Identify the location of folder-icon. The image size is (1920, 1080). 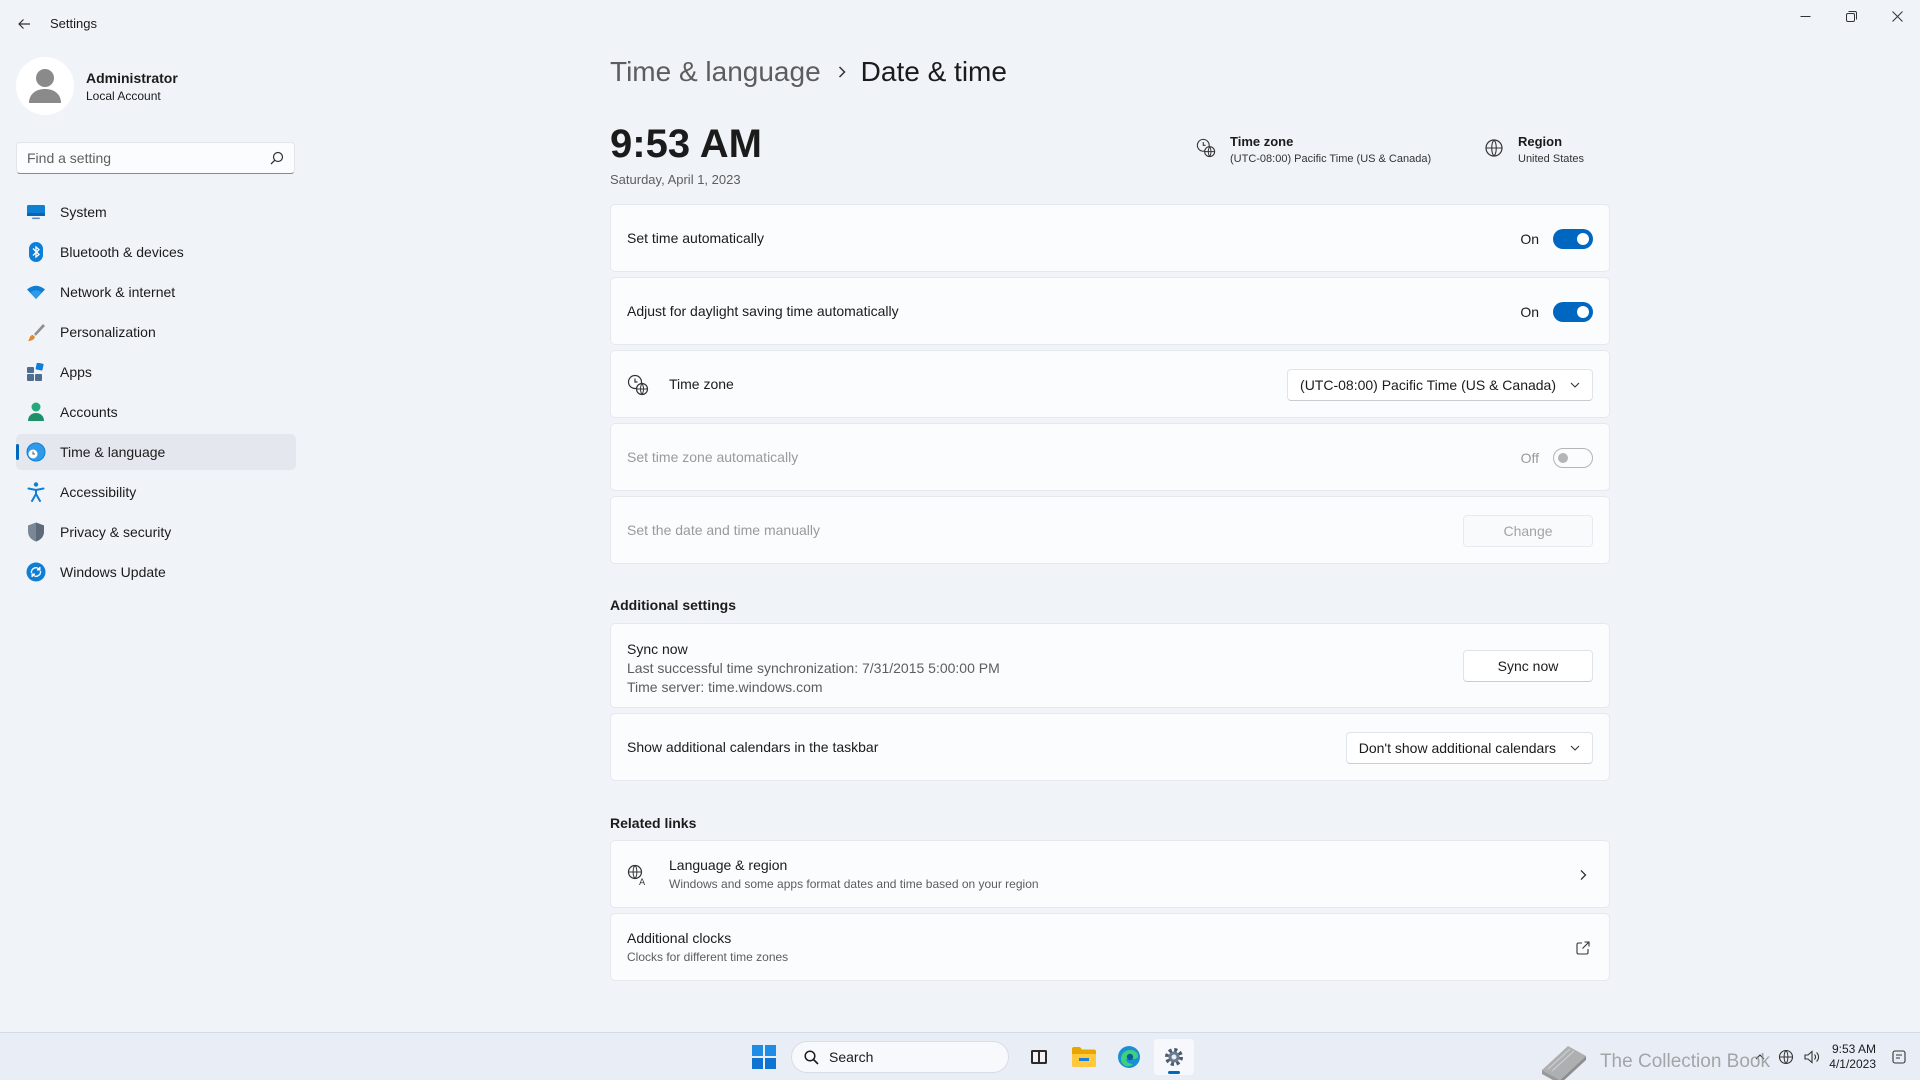
(1084, 1057).